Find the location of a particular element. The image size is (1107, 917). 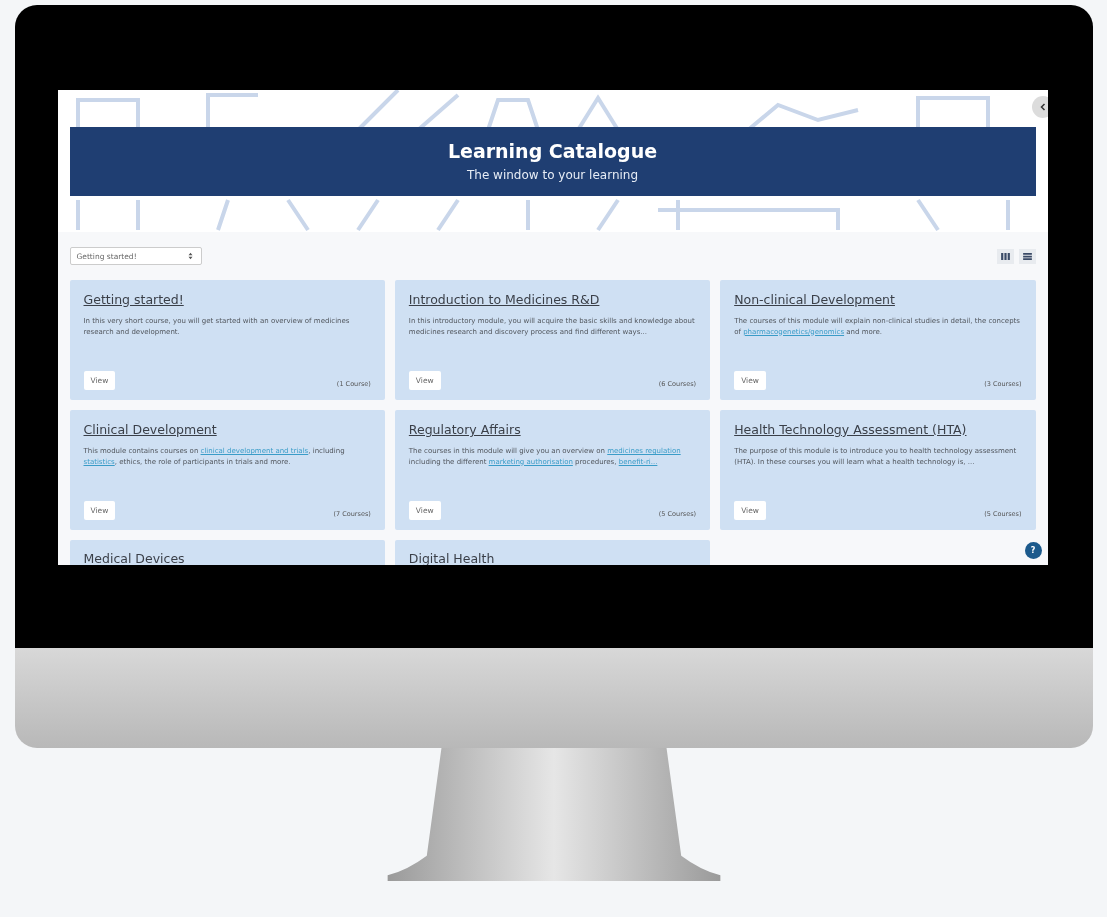

grid-icon is located at coordinates (1005, 256).